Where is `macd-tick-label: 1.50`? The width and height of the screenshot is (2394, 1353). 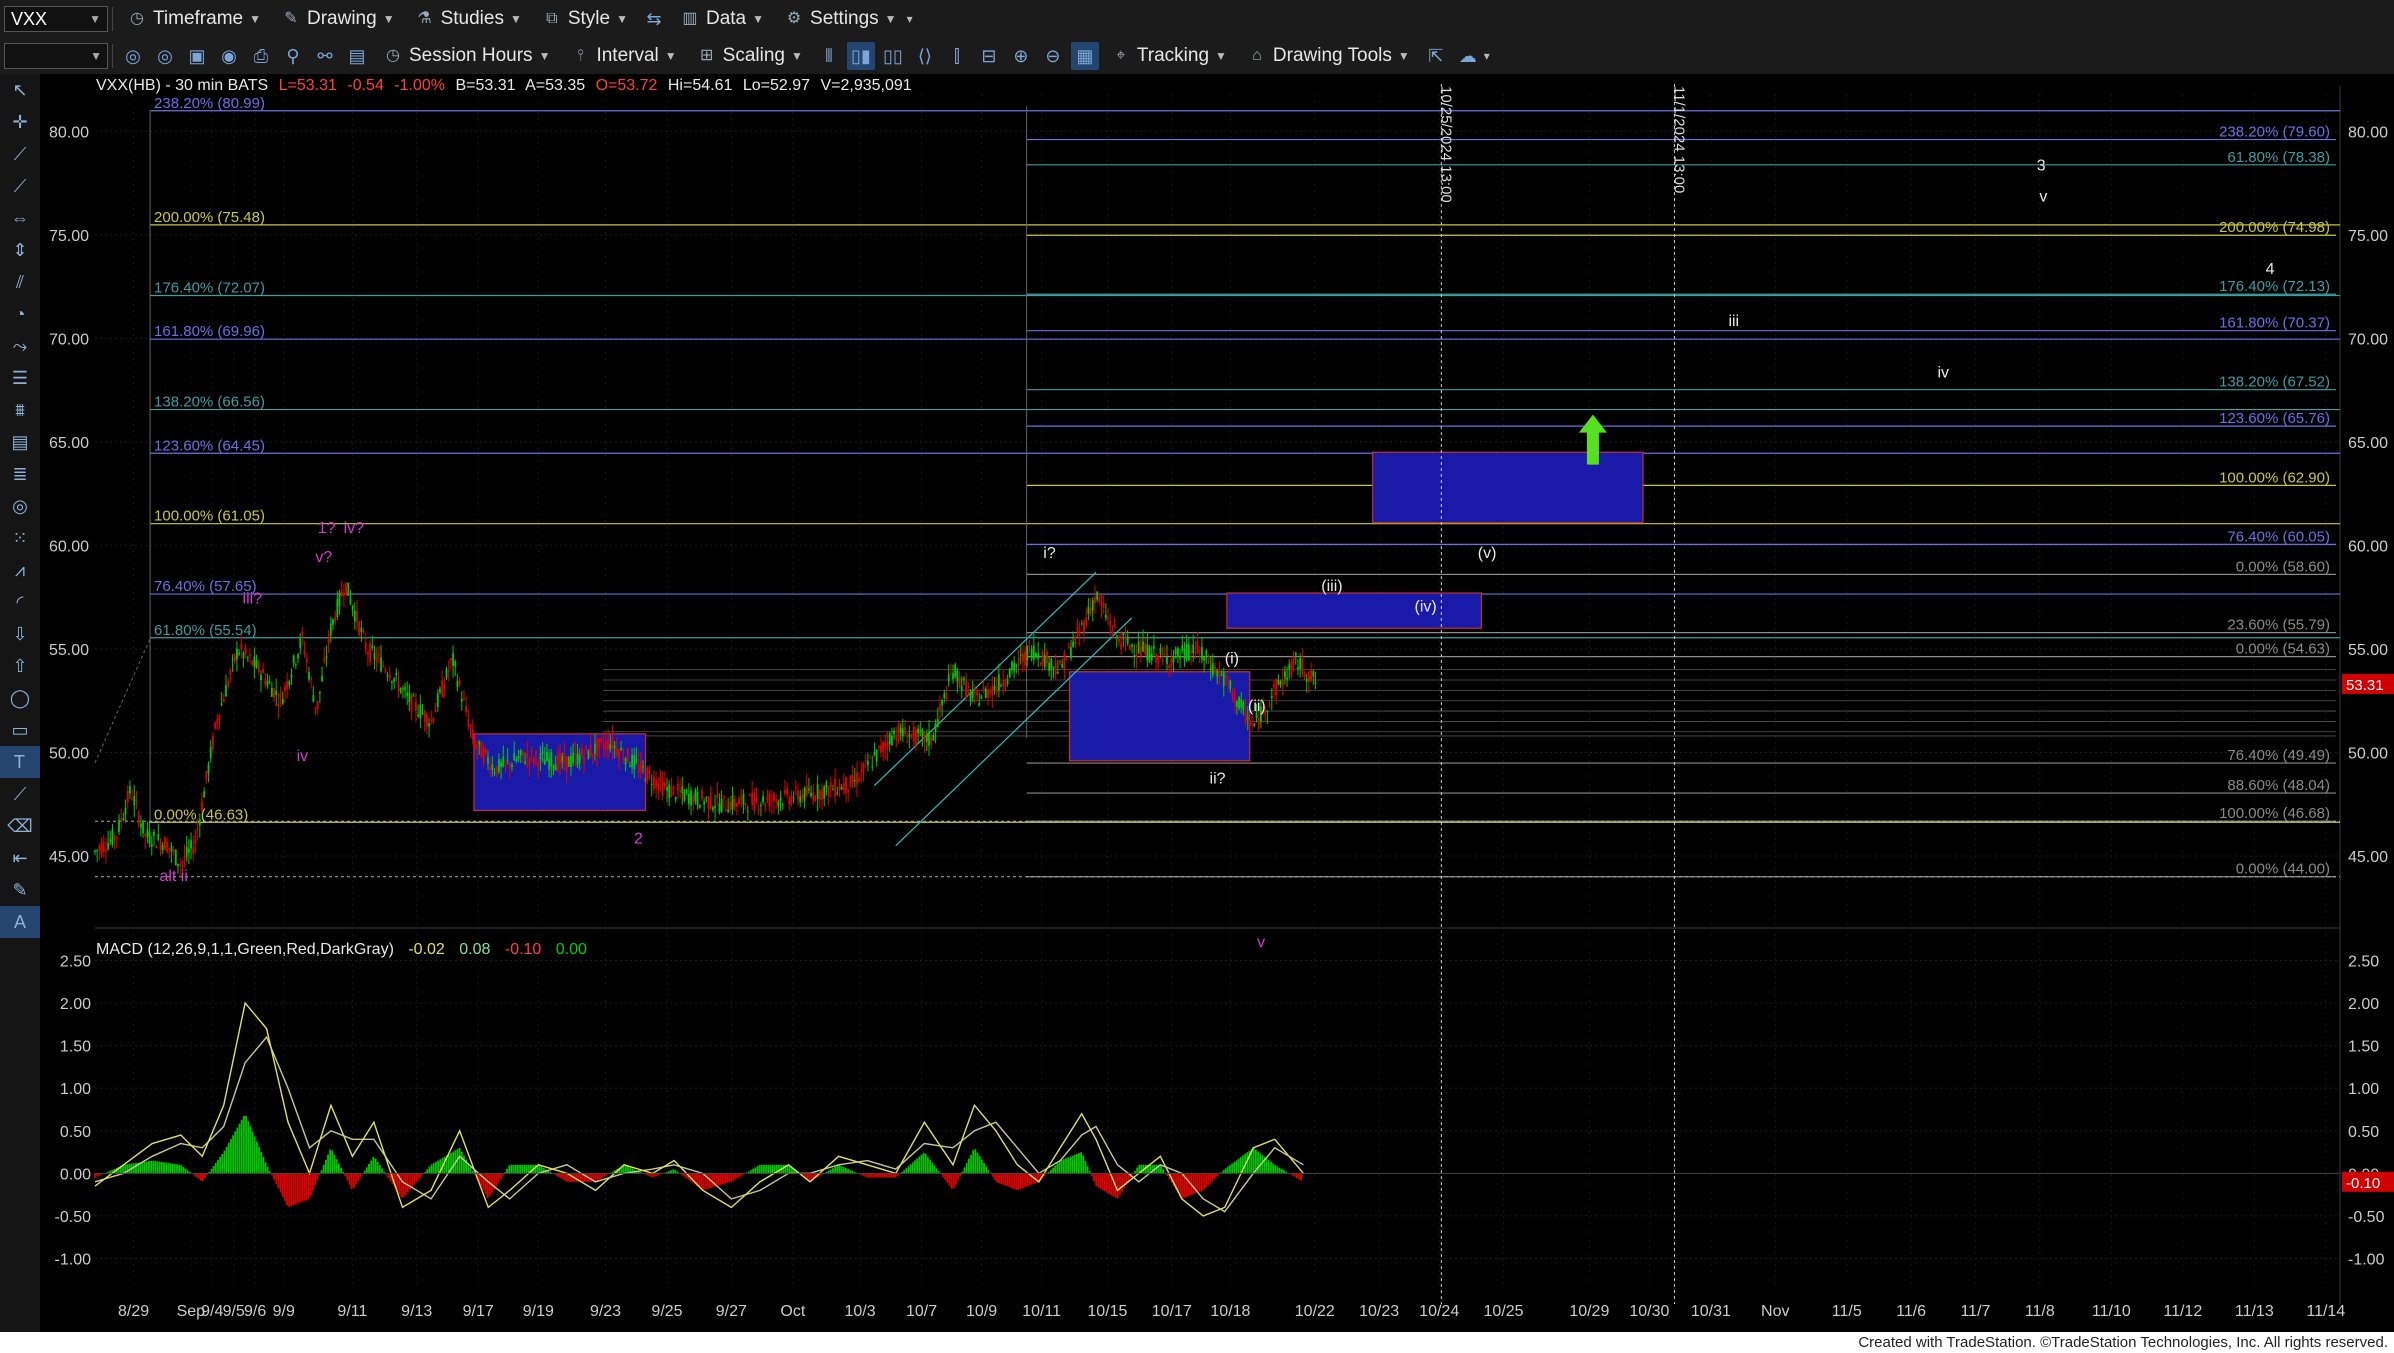
macd-tick-label: 1.50 is located at coordinates (2363, 1047).